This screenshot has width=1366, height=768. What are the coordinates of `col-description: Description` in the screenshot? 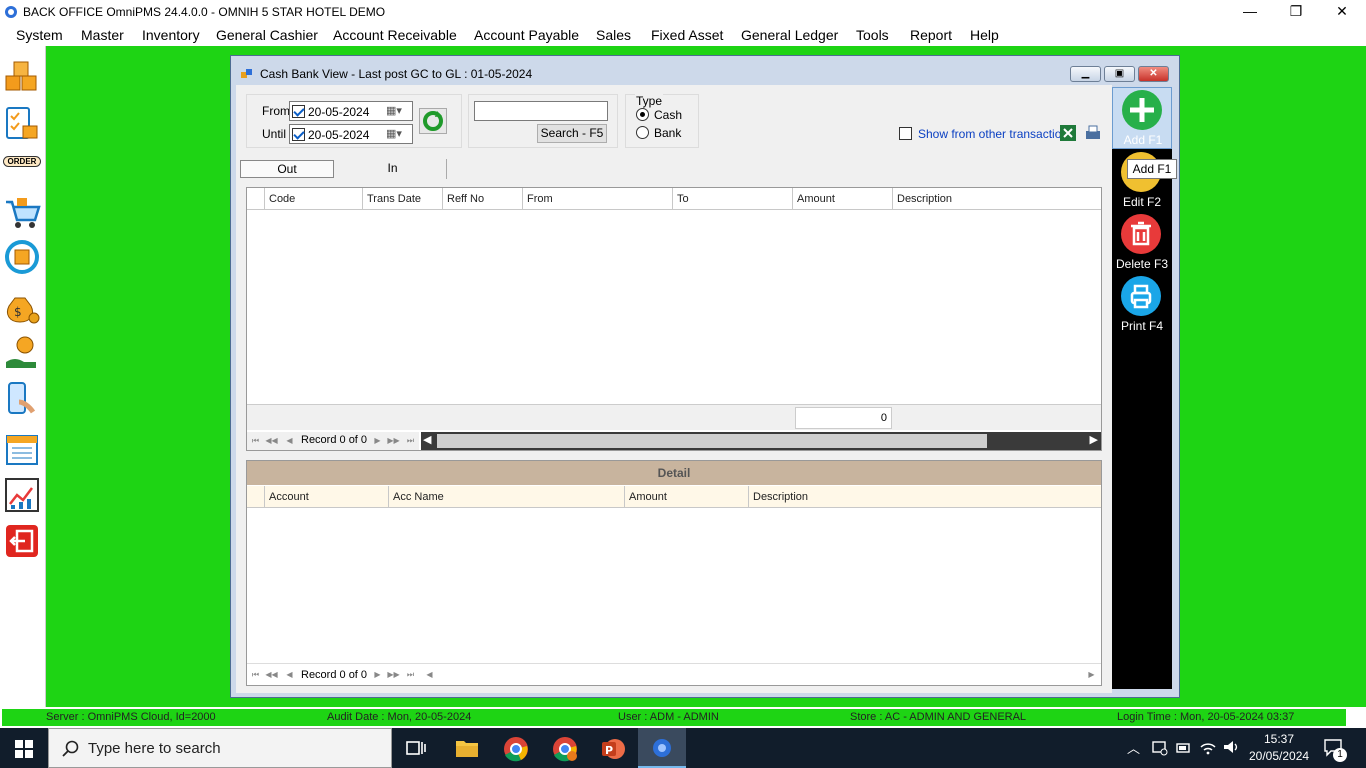 It's located at (997, 199).